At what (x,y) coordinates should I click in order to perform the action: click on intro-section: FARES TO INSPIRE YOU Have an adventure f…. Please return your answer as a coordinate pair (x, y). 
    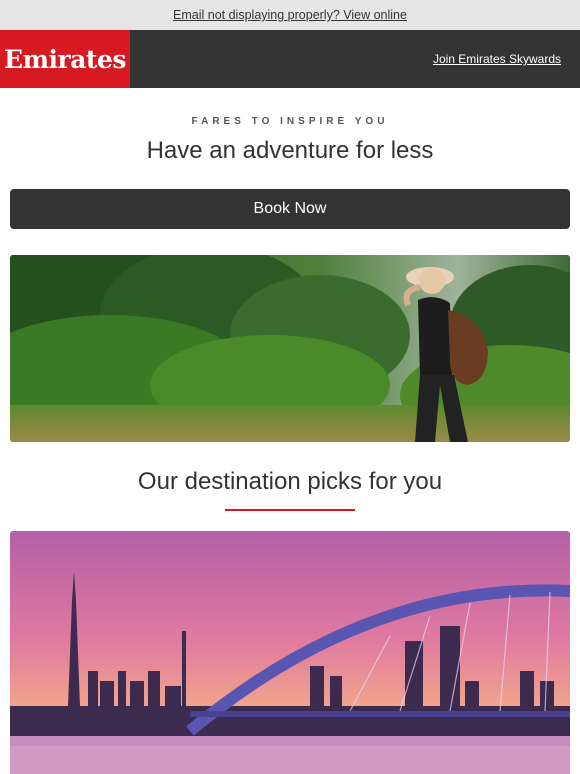
    Looking at the image, I should click on (290, 172).